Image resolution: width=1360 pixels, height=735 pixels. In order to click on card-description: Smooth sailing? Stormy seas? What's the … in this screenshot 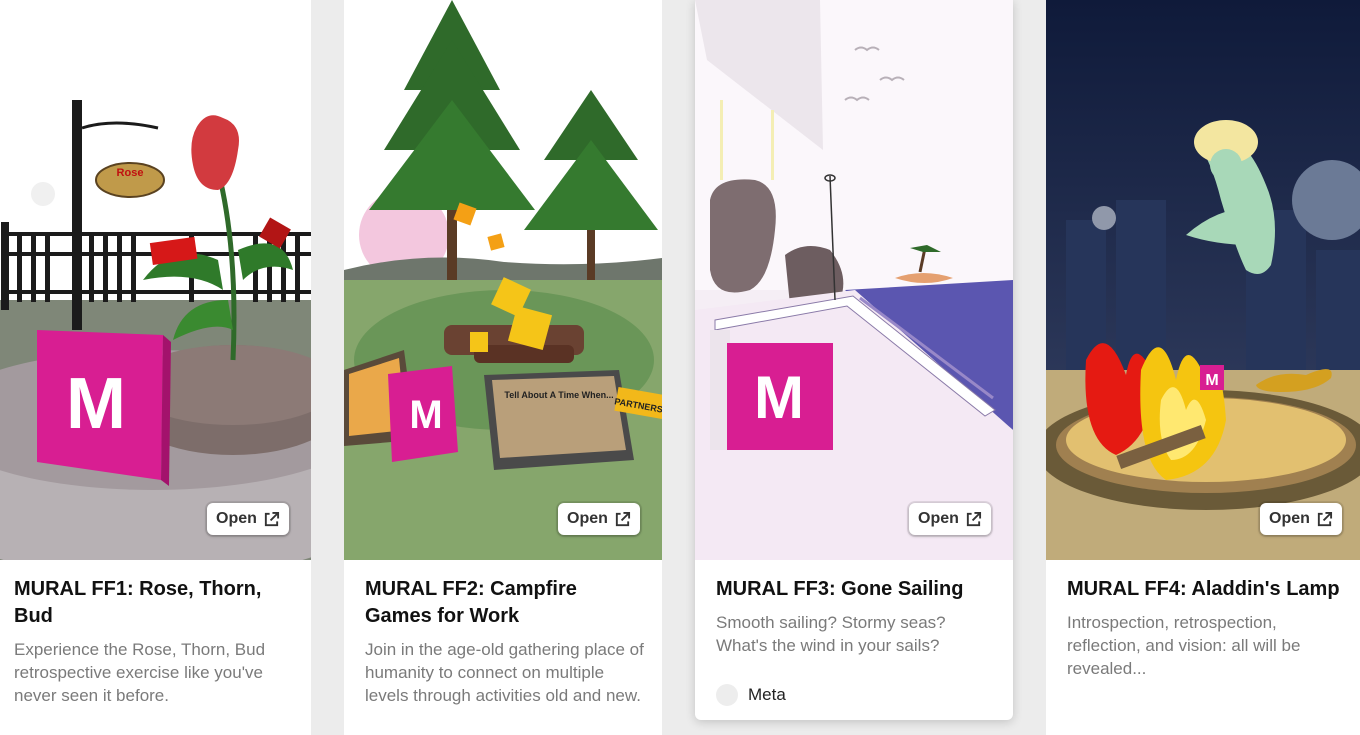, I will do `click(831, 634)`.